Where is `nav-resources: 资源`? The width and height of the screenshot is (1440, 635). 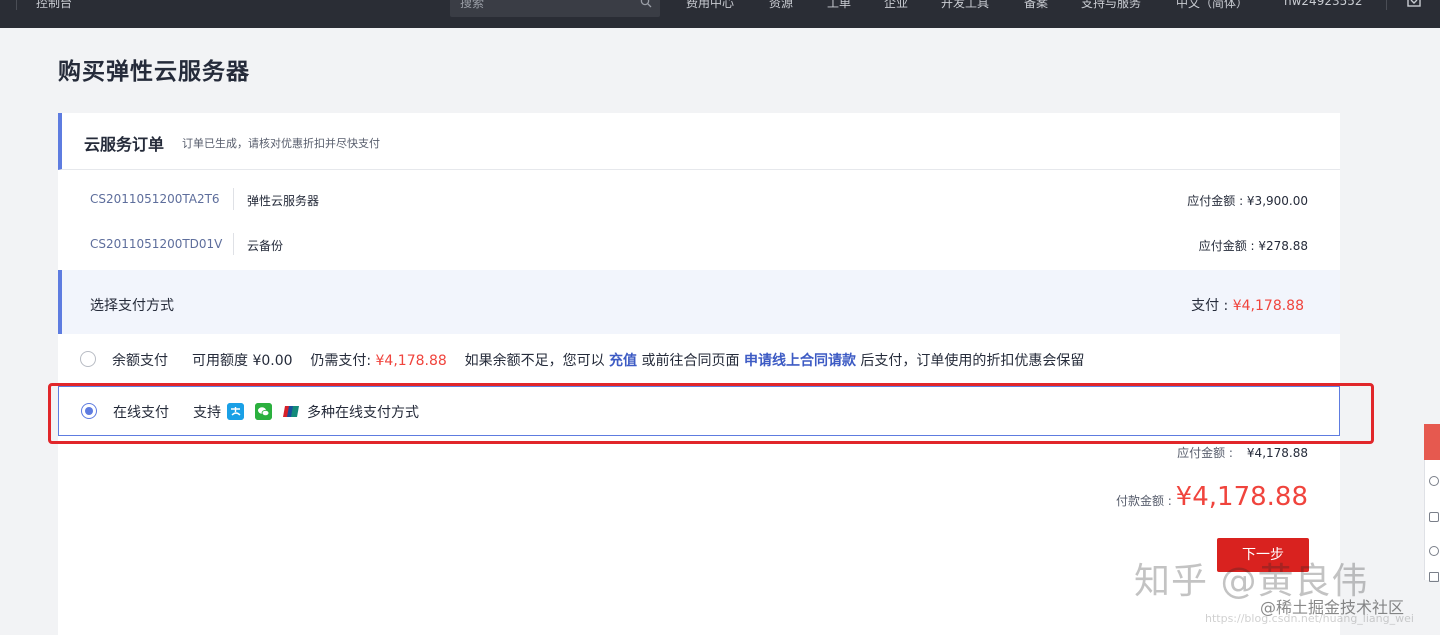
nav-resources: 资源 is located at coordinates (781, 5).